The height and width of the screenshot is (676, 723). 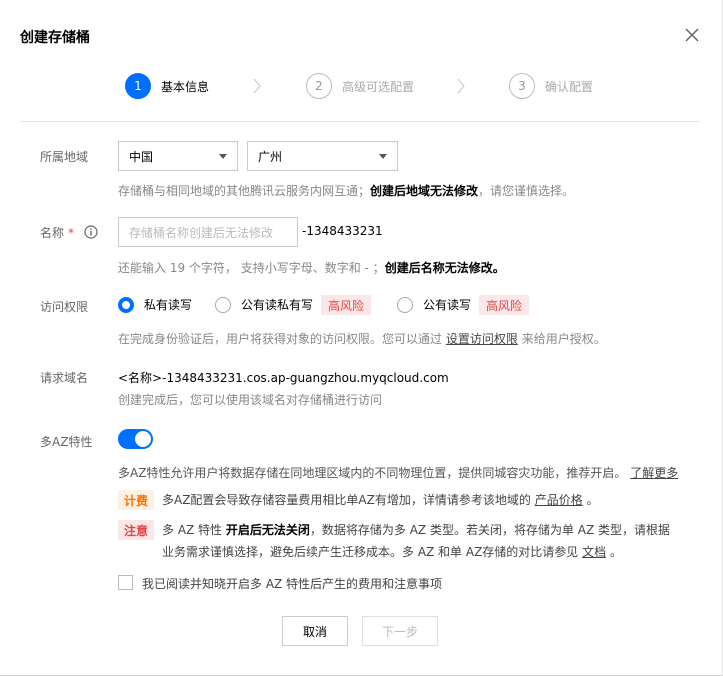 I want to click on radio-label: 公有读写, so click(x=447, y=305).